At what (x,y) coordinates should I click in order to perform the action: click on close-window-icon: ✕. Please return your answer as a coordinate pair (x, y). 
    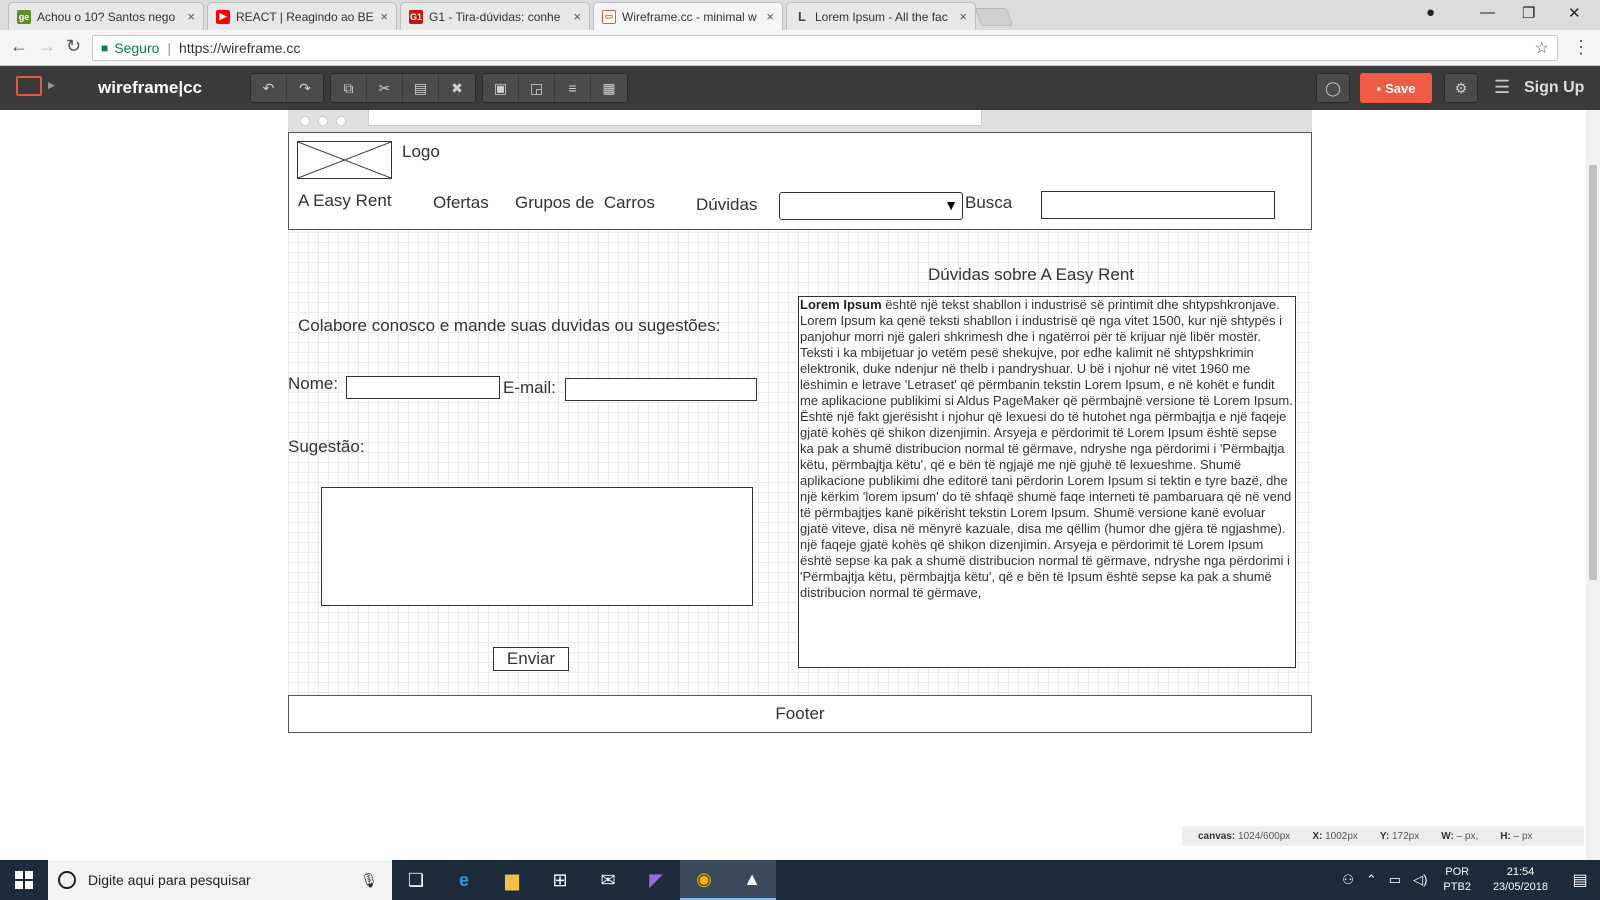
    Looking at the image, I should click on (1574, 13).